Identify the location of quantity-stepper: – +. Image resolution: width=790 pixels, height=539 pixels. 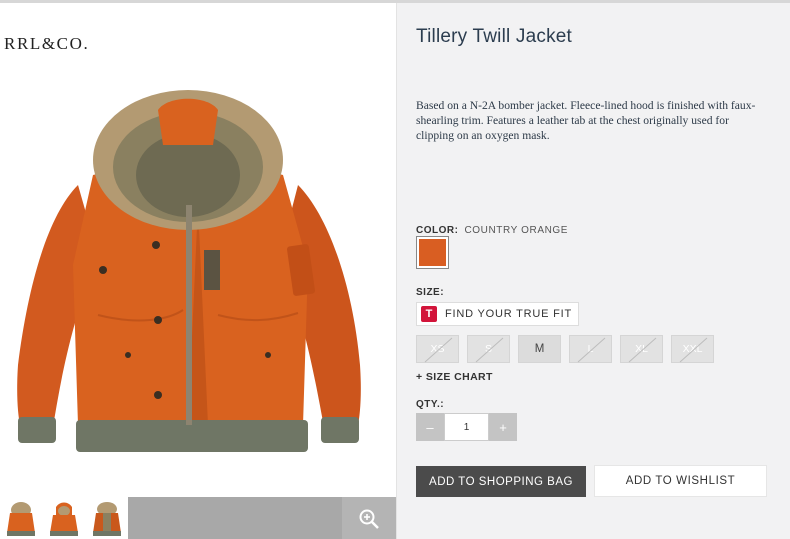
(466, 427).